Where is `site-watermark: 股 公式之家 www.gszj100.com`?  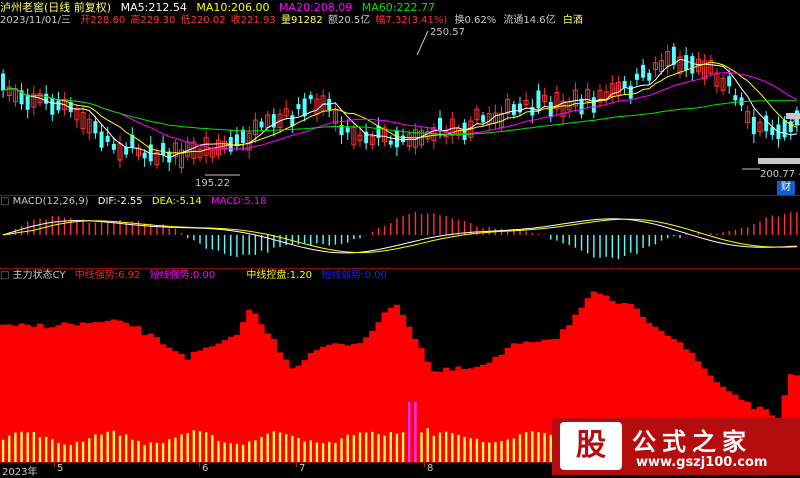
site-watermark: 股 公式之家 www.gszj100.com is located at coordinates (676, 446).